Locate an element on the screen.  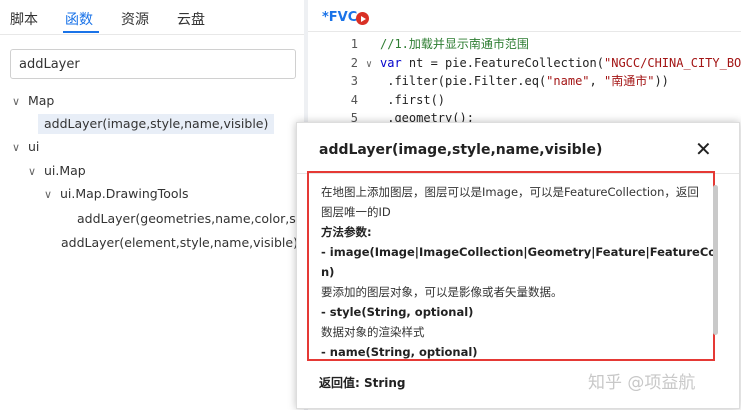
doc-line: 要添加的图层对象，可以是影像或者矢量数据。 is located at coordinates (442, 292).